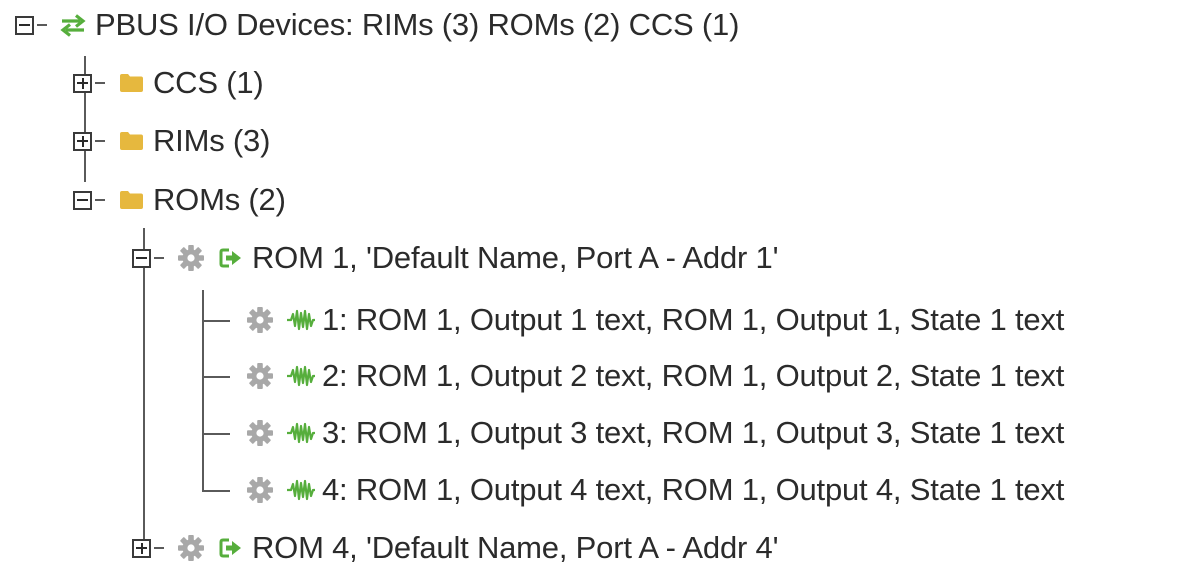 The height and width of the screenshot is (571, 1180). What do you see at coordinates (515, 547) in the screenshot?
I see `rom-label: ROM 4, 'Default Name, Port A - Addr 4'` at bounding box center [515, 547].